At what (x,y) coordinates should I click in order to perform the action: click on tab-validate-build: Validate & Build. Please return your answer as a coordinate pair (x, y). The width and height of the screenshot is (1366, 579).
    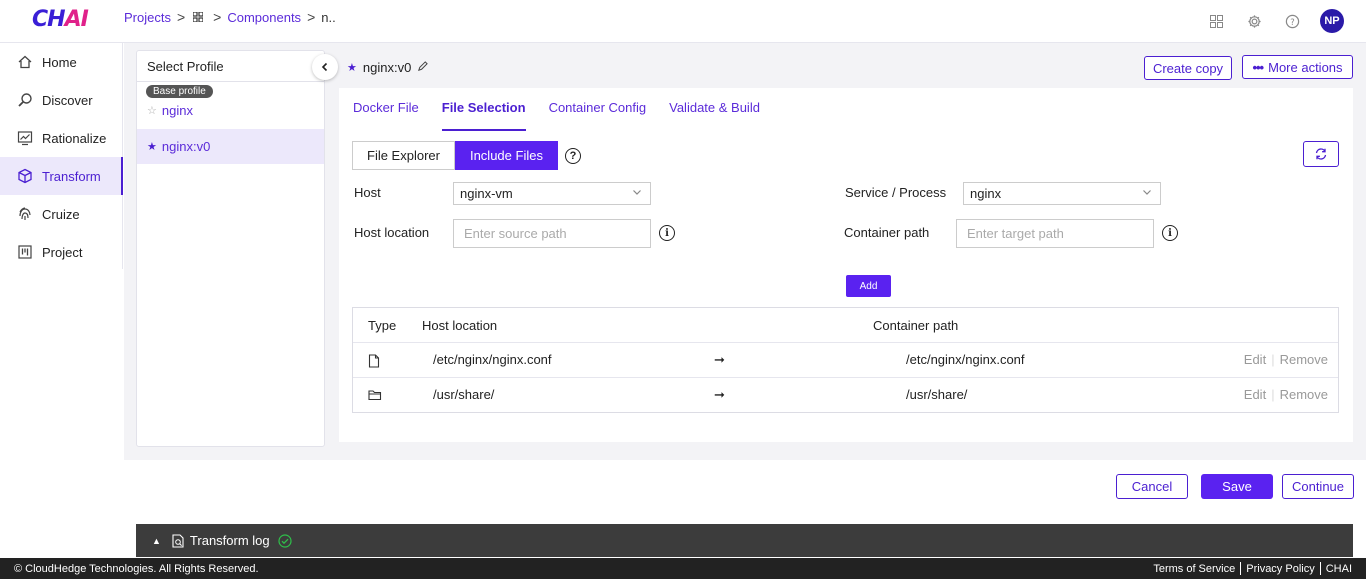
    Looking at the image, I should click on (714, 115).